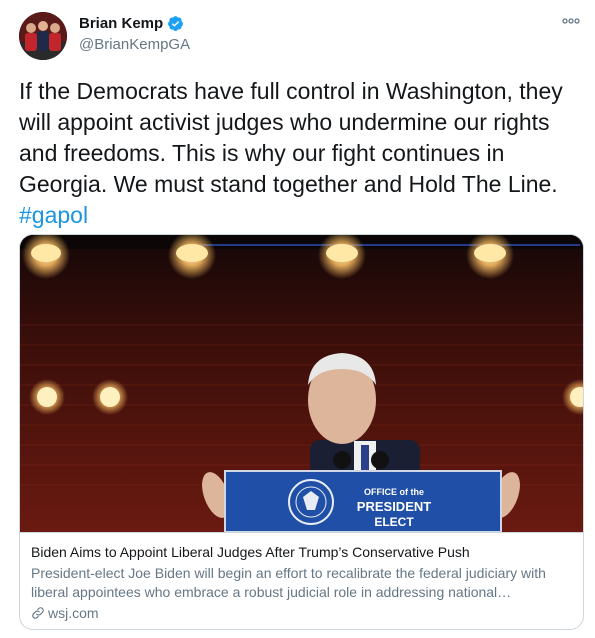 Image resolution: width=595 pixels, height=638 pixels. I want to click on podium-line-2: PRESIDENT, so click(394, 506).